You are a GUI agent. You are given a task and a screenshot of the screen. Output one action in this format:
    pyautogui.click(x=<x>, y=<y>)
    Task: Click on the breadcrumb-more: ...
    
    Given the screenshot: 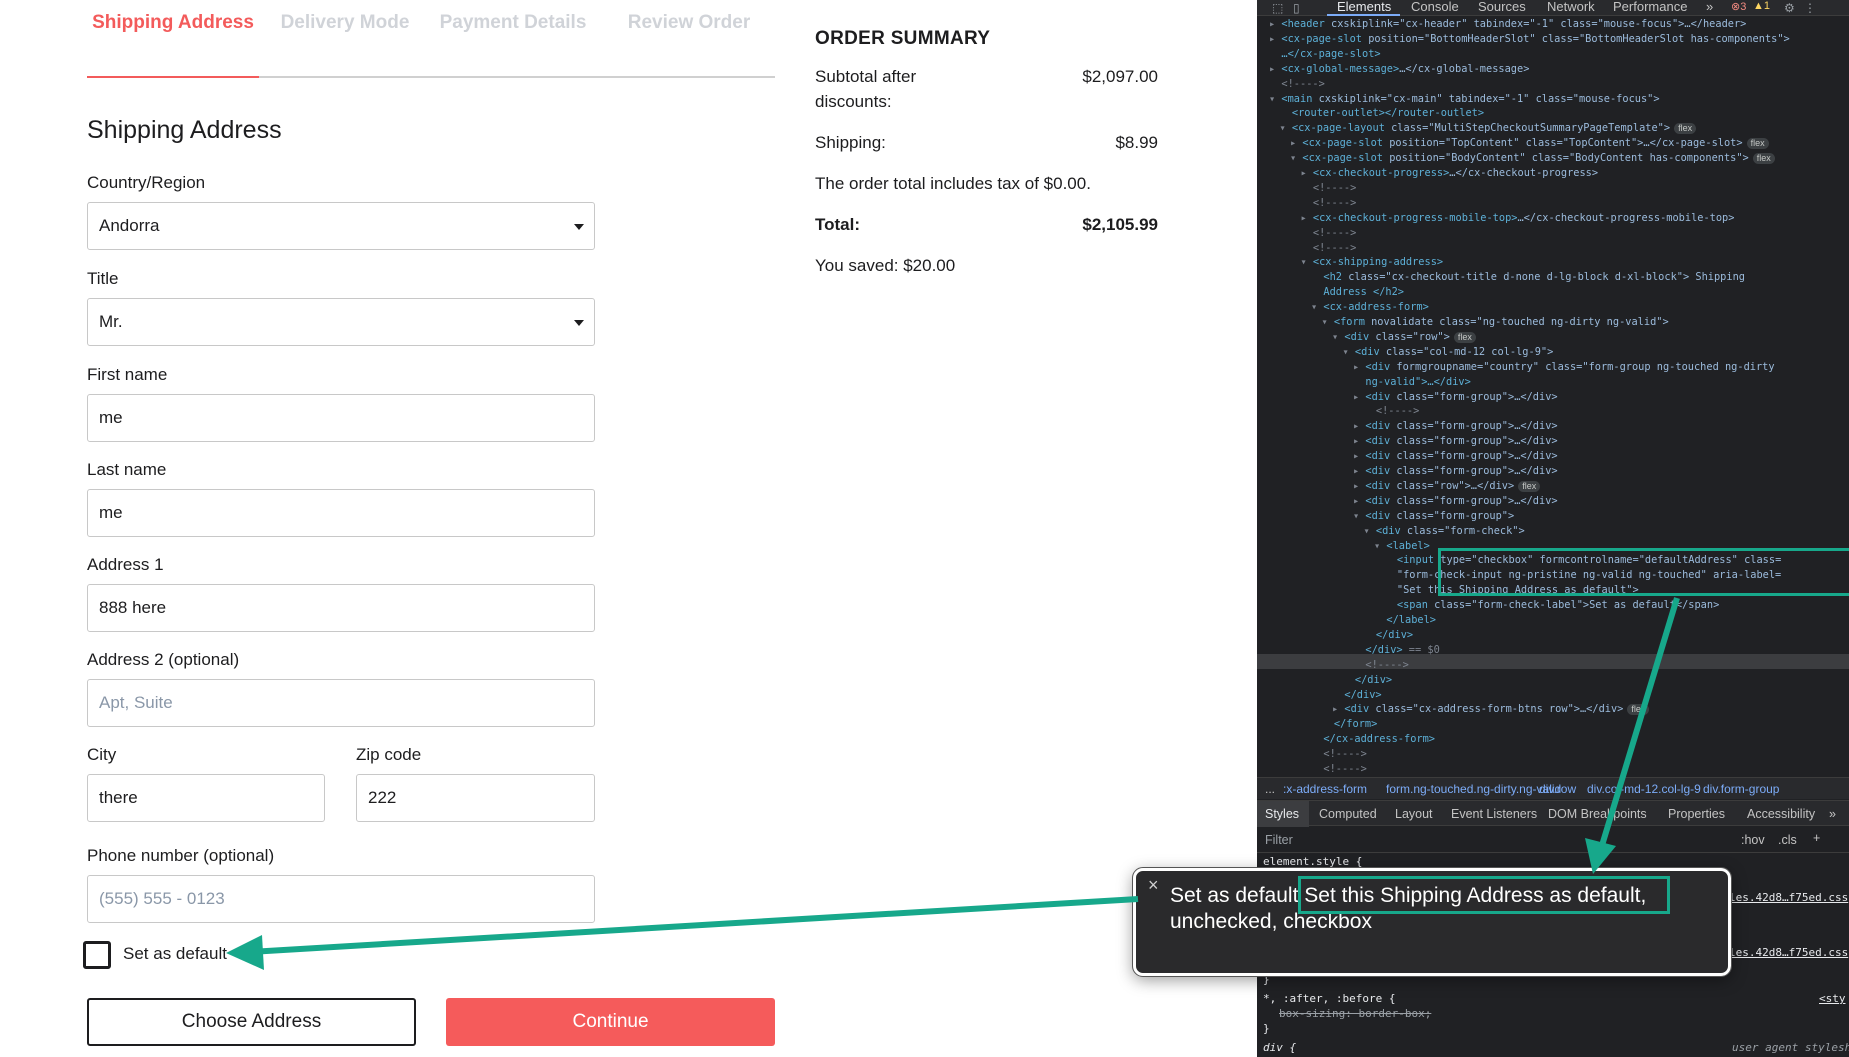 What is the action you would take?
    pyautogui.click(x=1270, y=789)
    